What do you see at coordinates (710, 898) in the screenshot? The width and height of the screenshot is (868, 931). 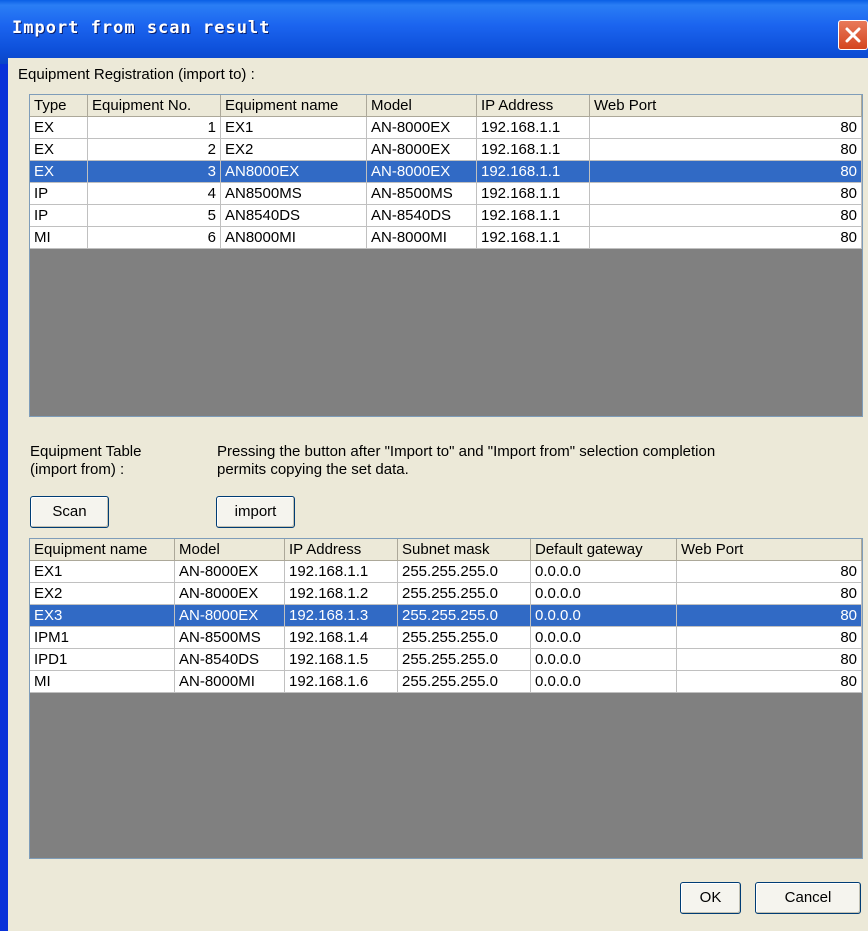 I see `ok-button: OK` at bounding box center [710, 898].